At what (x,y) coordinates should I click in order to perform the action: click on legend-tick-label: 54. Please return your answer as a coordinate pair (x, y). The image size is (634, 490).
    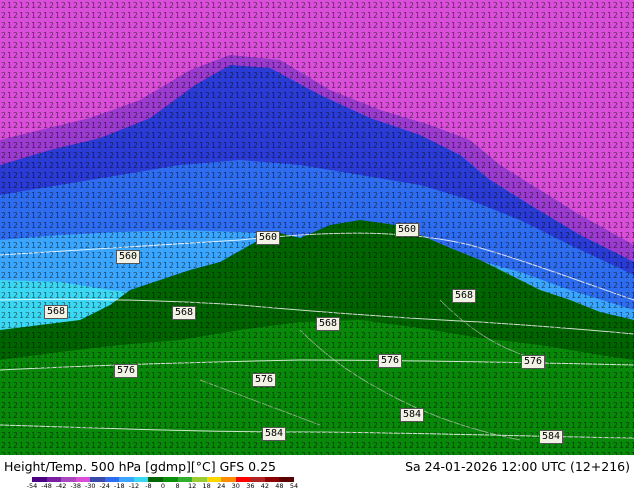
    Looking at the image, I should click on (294, 486).